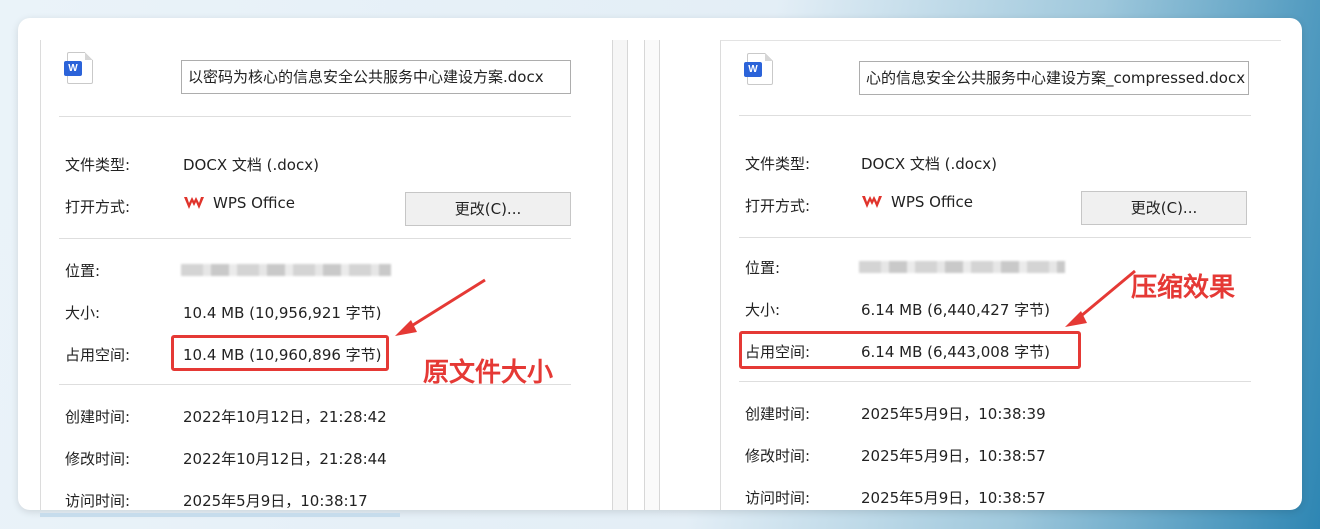 The width and height of the screenshot is (1320, 529). What do you see at coordinates (953, 498) in the screenshot?
I see `accessed-value: 2025年5月9日，10:38:57` at bounding box center [953, 498].